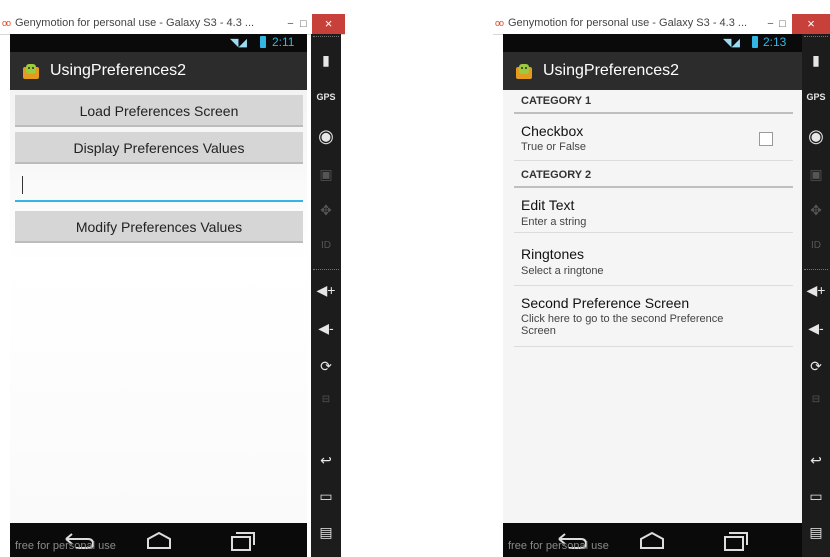 This screenshot has width=830, height=557. What do you see at coordinates (159, 227) in the screenshot?
I see `modify-preferences-button: Modify Preferences Values` at bounding box center [159, 227].